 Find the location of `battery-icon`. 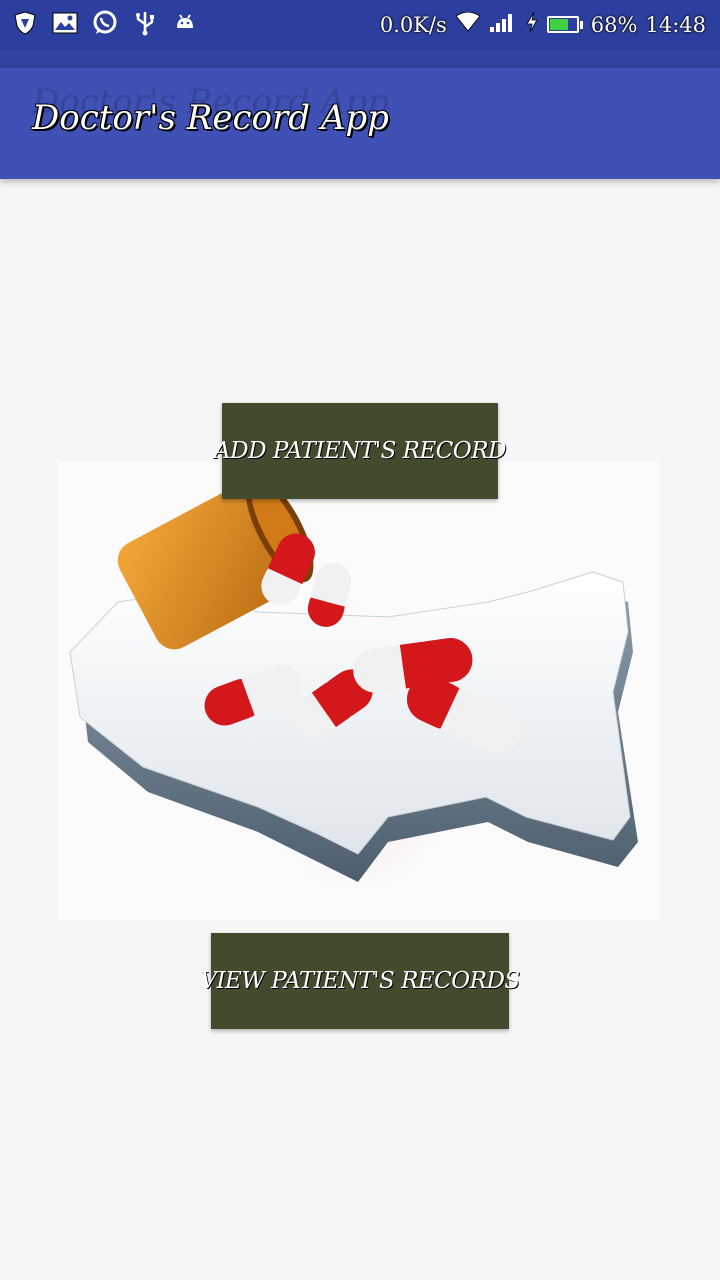

battery-icon is located at coordinates (564, 24).